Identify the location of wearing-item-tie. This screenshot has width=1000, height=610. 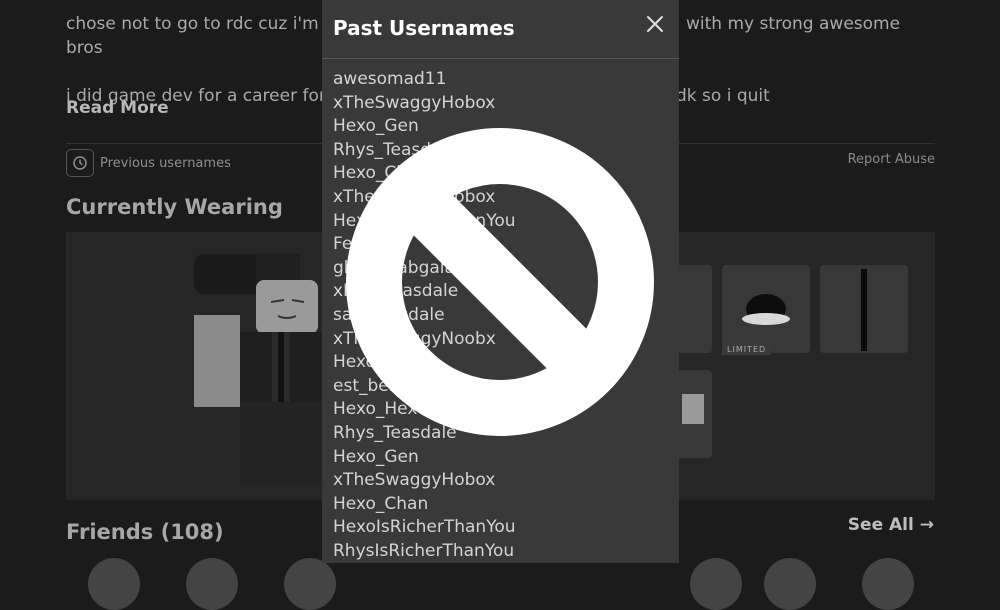
(864, 309).